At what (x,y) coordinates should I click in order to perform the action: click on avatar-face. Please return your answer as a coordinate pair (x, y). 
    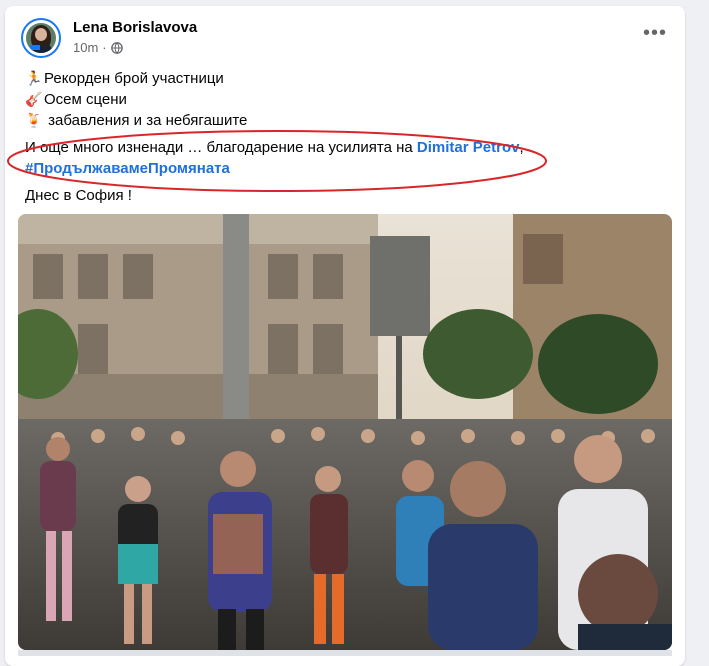
    Looking at the image, I should click on (41, 34).